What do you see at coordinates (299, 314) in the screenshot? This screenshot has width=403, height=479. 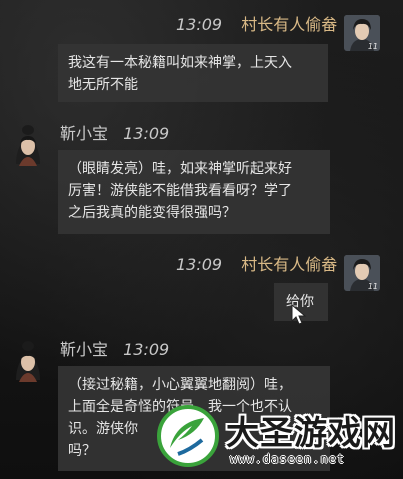 I see `mouse-cursor-icon` at bounding box center [299, 314].